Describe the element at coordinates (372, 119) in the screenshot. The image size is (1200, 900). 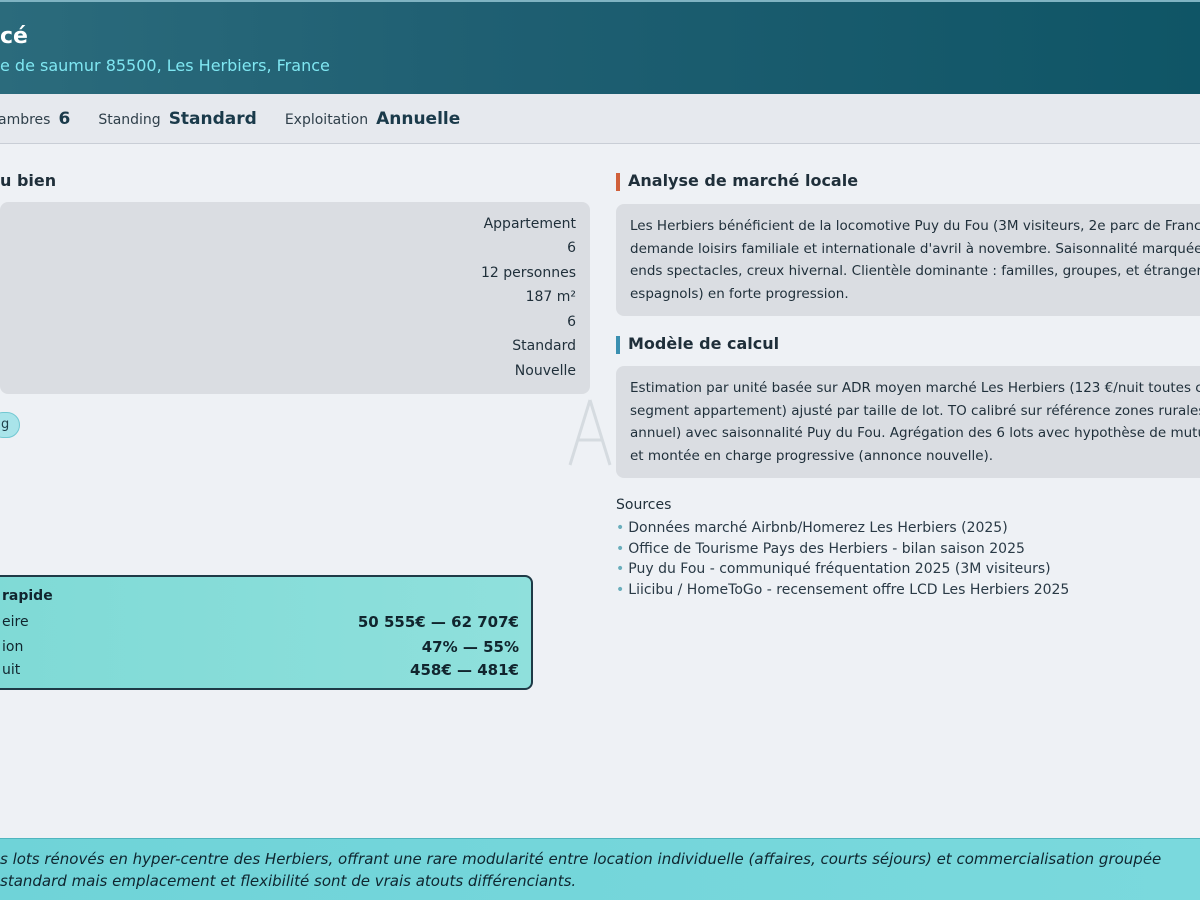
I see `stat-exploitation: Exploitation Annuelle` at that location.